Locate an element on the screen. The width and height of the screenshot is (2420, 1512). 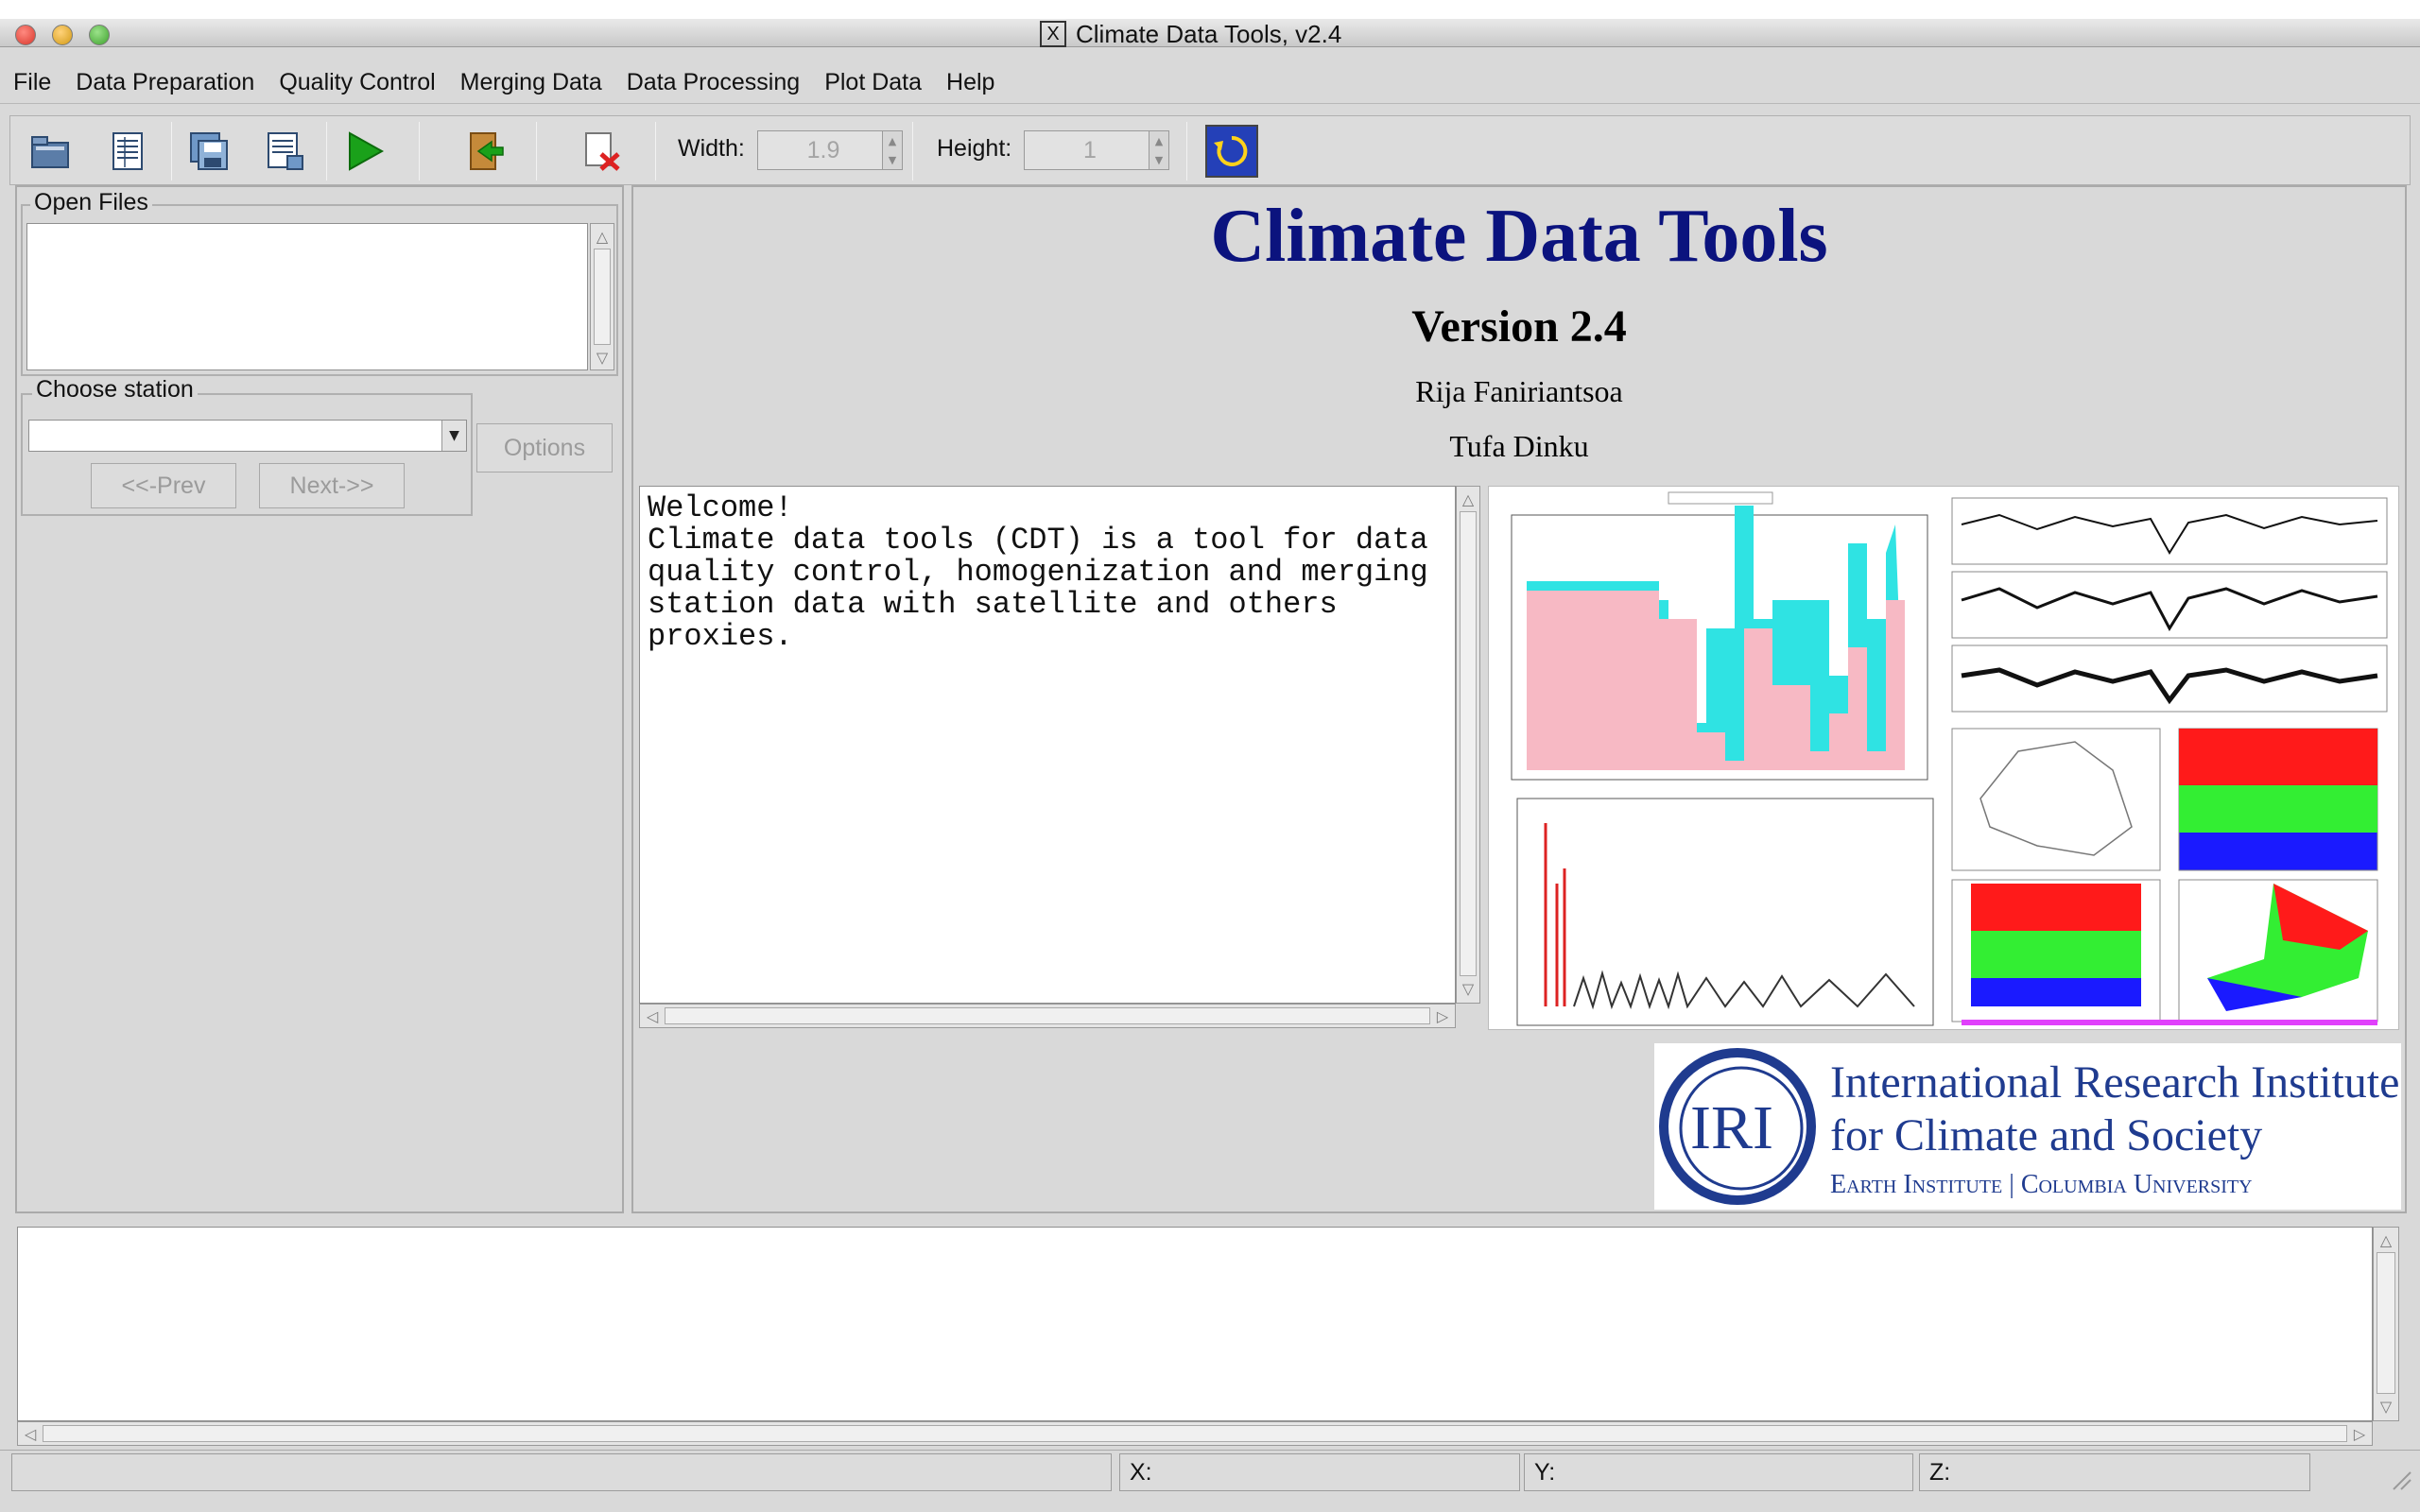
width-spinner-arrows: ▲ ▼ is located at coordinates (892, 150).